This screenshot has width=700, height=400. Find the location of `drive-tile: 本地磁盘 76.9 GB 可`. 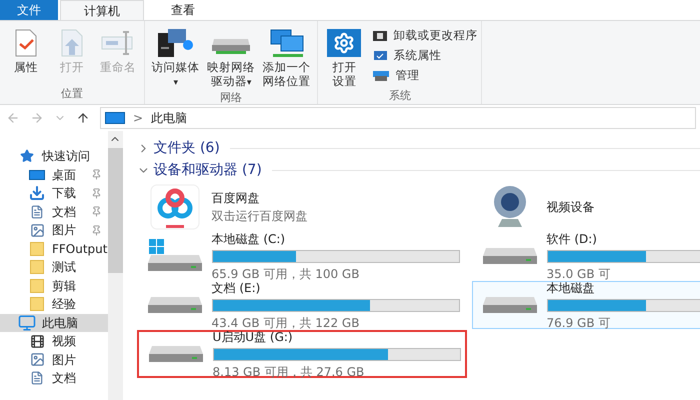

drive-tile: 本地磁盘 76.9 GB 可 is located at coordinates (586, 305).